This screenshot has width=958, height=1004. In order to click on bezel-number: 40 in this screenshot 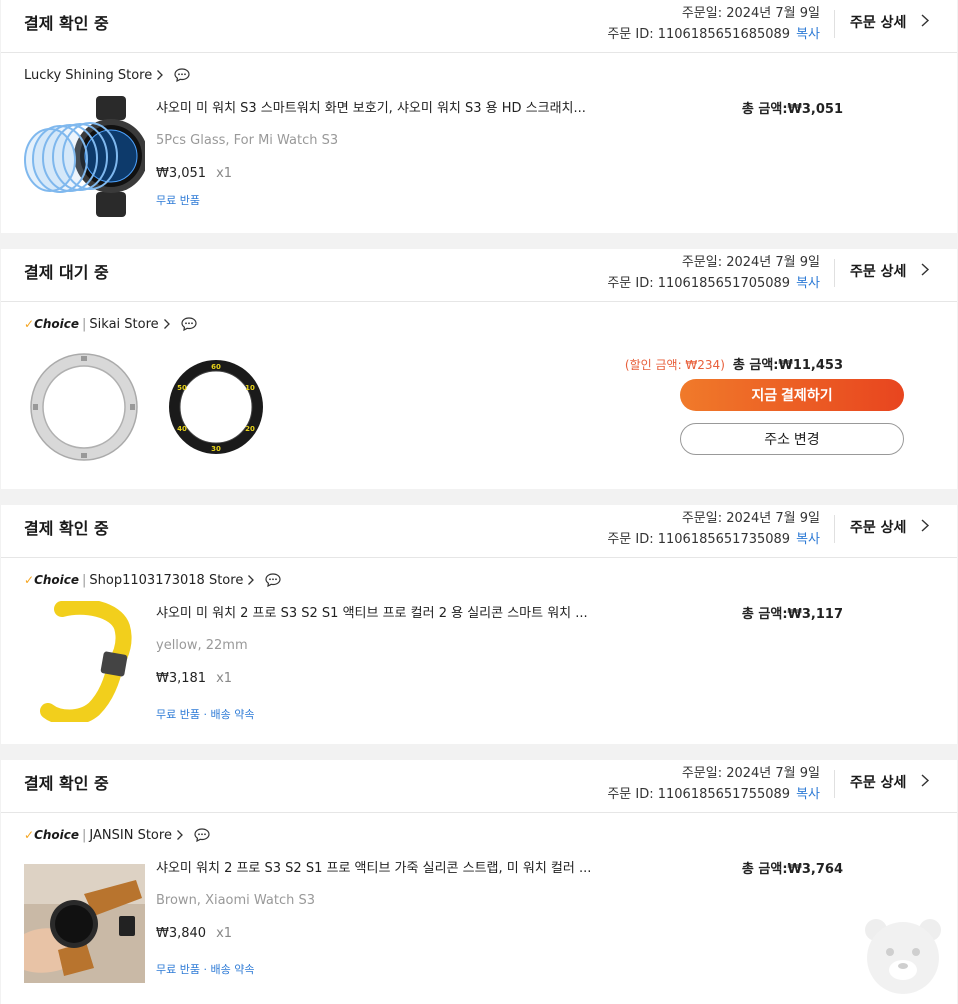, I will do `click(182, 429)`.